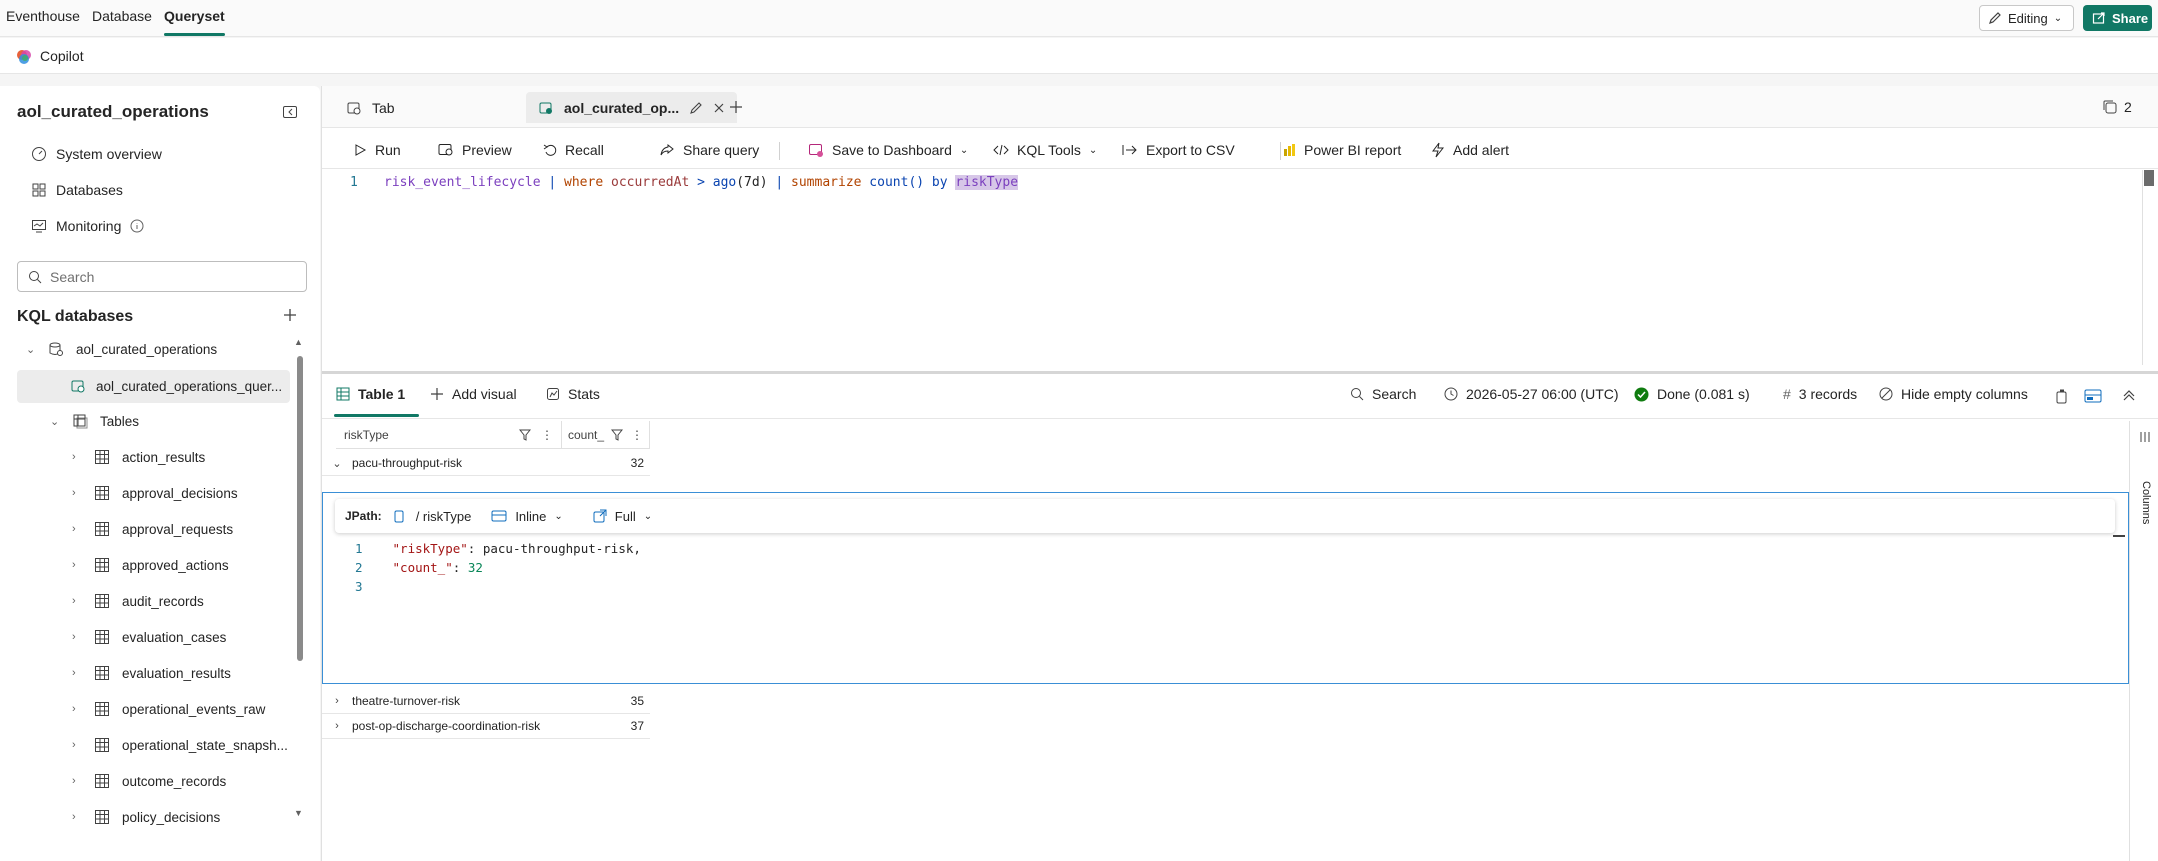 The width and height of the screenshot is (2158, 861). What do you see at coordinates (174, 637) in the screenshot?
I see `tree-table-label: evaluation_cases` at bounding box center [174, 637].